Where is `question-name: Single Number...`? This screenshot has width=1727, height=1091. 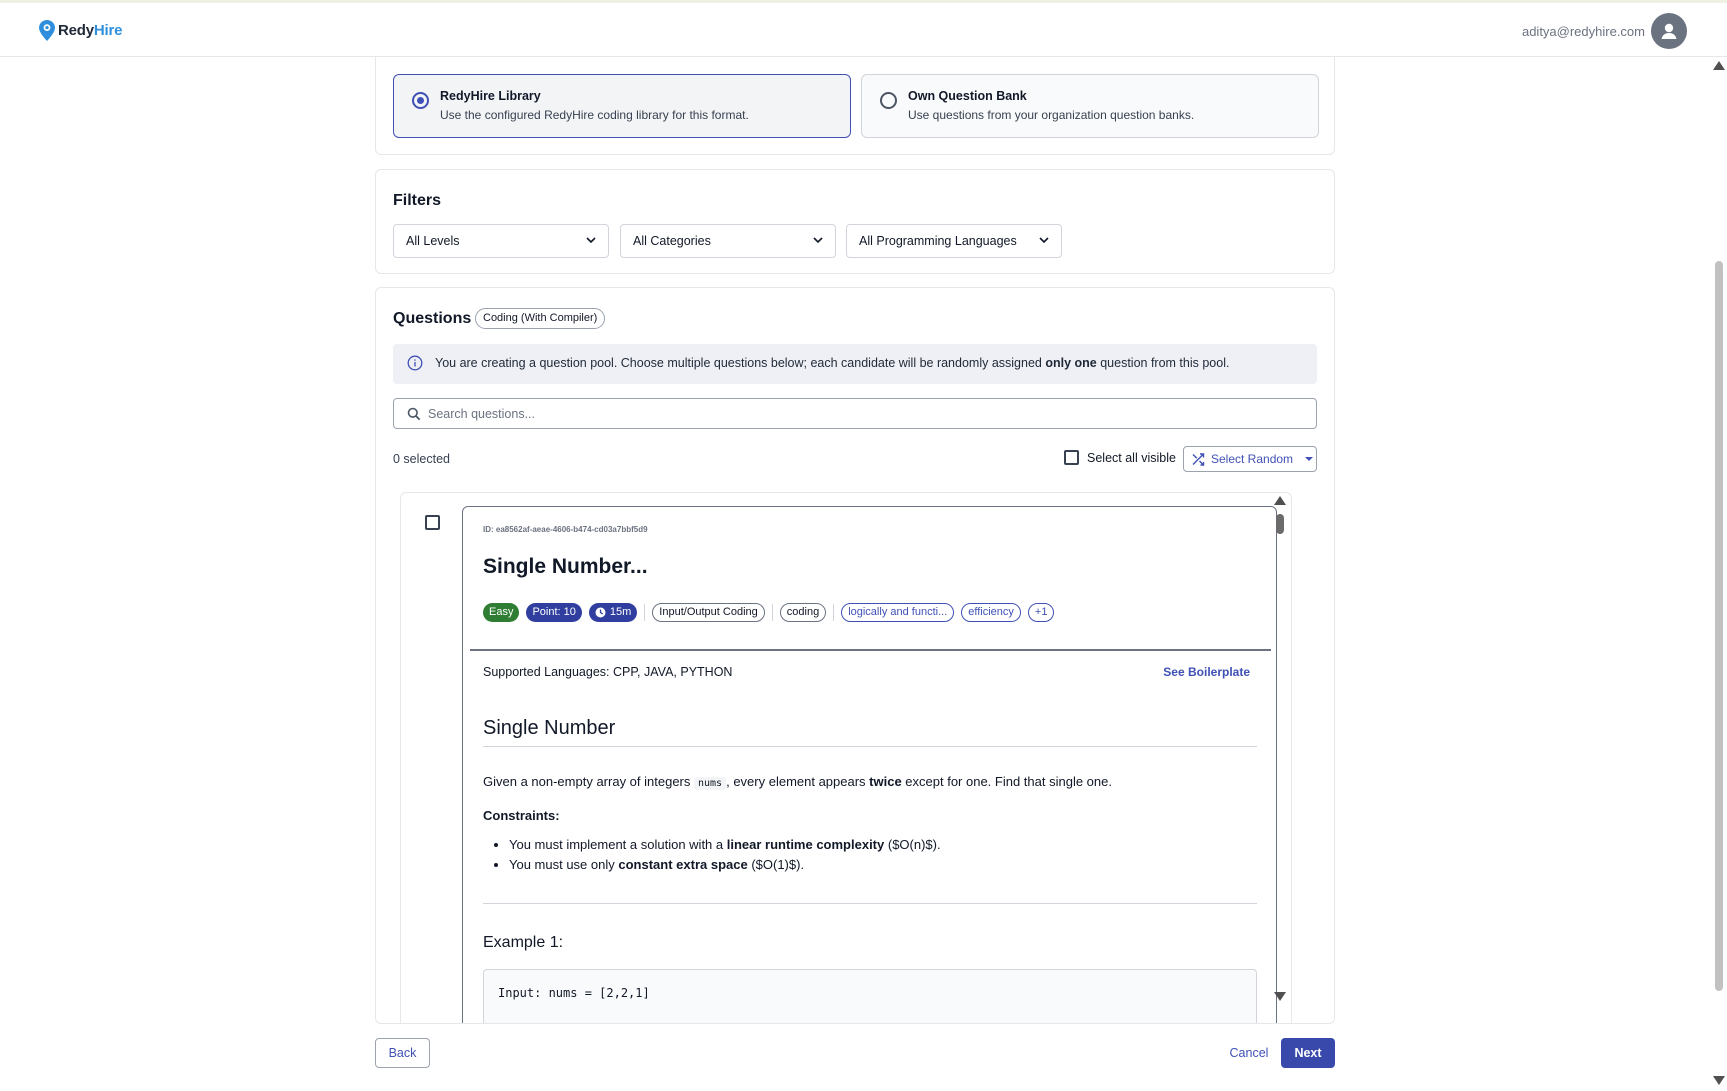
question-name: Single Number... is located at coordinates (565, 566).